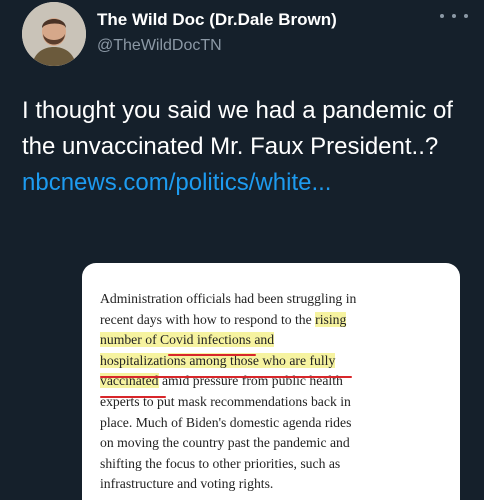 This screenshot has width=484, height=500. What do you see at coordinates (187, 340) in the screenshot?
I see `highlighted-text: number of Covid infections and` at bounding box center [187, 340].